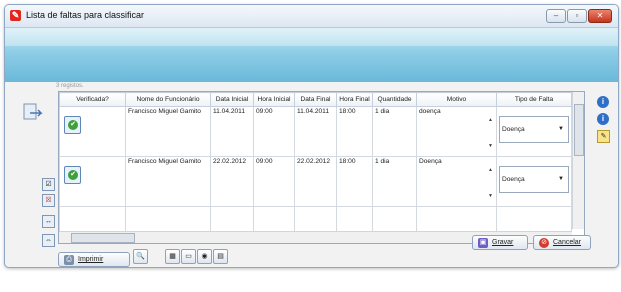 Image resolution: width=621 pixels, height=292 pixels. What do you see at coordinates (274, 99) in the screenshot?
I see `column-header: Hora Inicial` at bounding box center [274, 99].